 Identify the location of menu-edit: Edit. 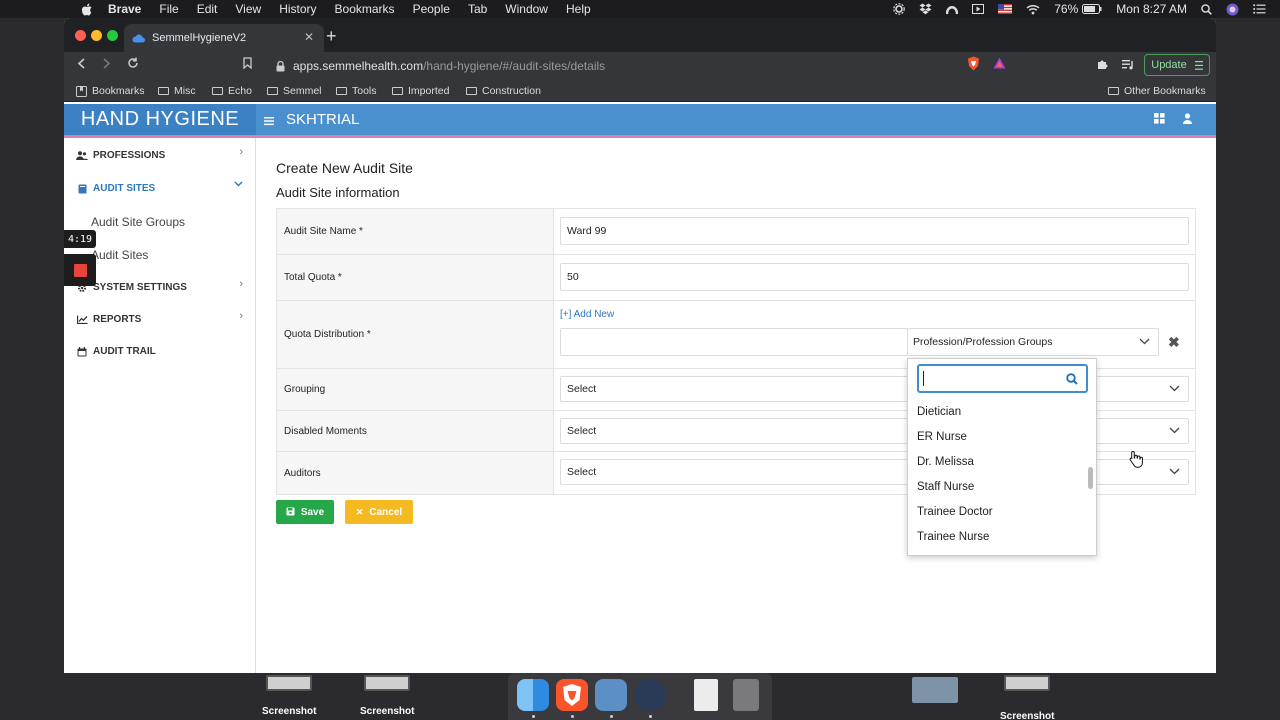
(207, 9).